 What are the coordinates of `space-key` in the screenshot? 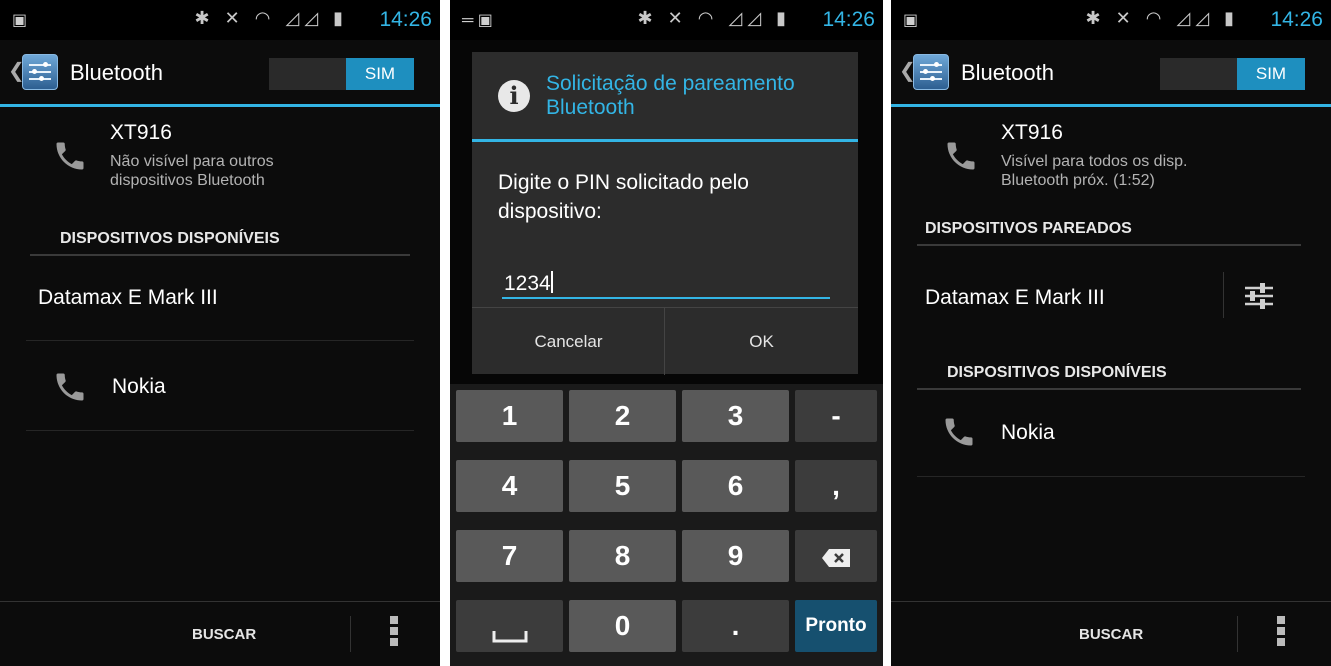 It's located at (509, 626).